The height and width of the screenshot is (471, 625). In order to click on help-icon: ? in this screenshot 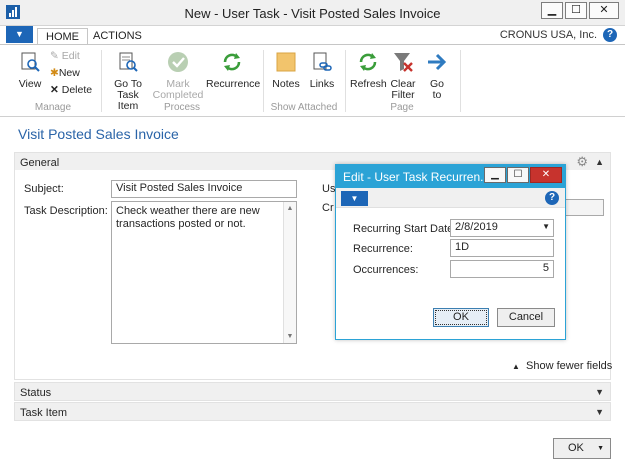, I will do `click(610, 35)`.